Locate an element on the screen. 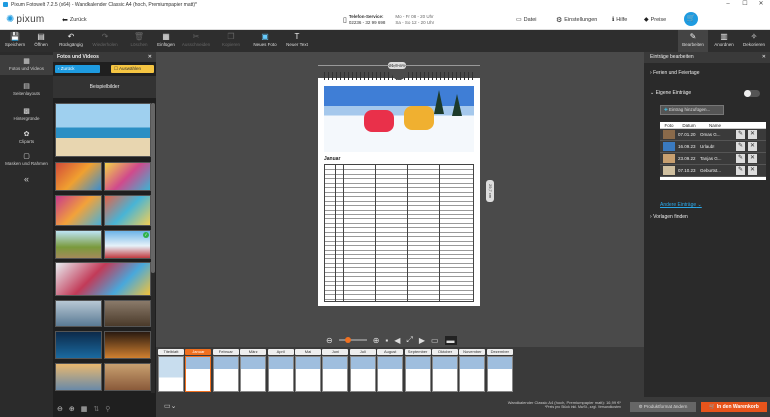 The height and width of the screenshot is (417, 770). prev-page-icon: ◀ is located at coordinates (397, 340).